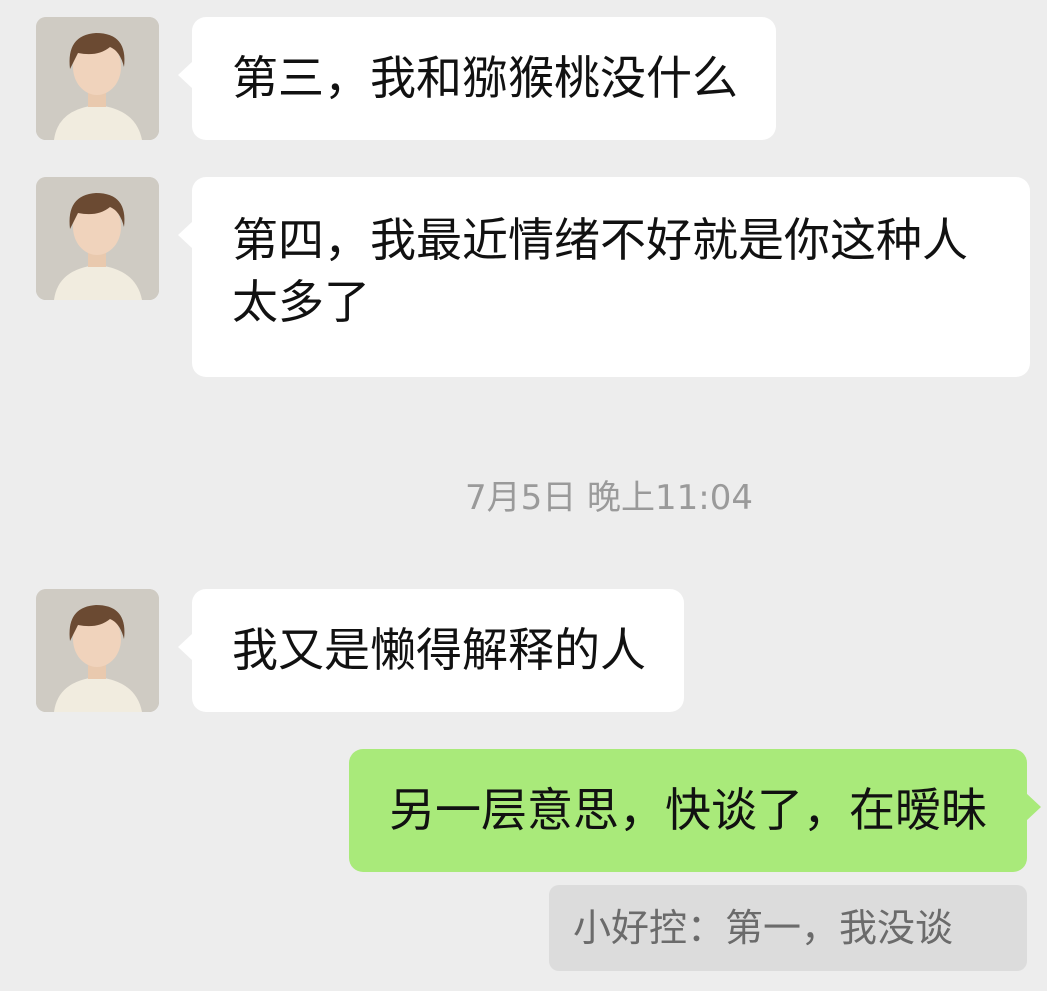 This screenshot has width=1047, height=991. What do you see at coordinates (788, 928) in the screenshot?
I see `quoted-reply: 小好控：第一，我没谈` at bounding box center [788, 928].